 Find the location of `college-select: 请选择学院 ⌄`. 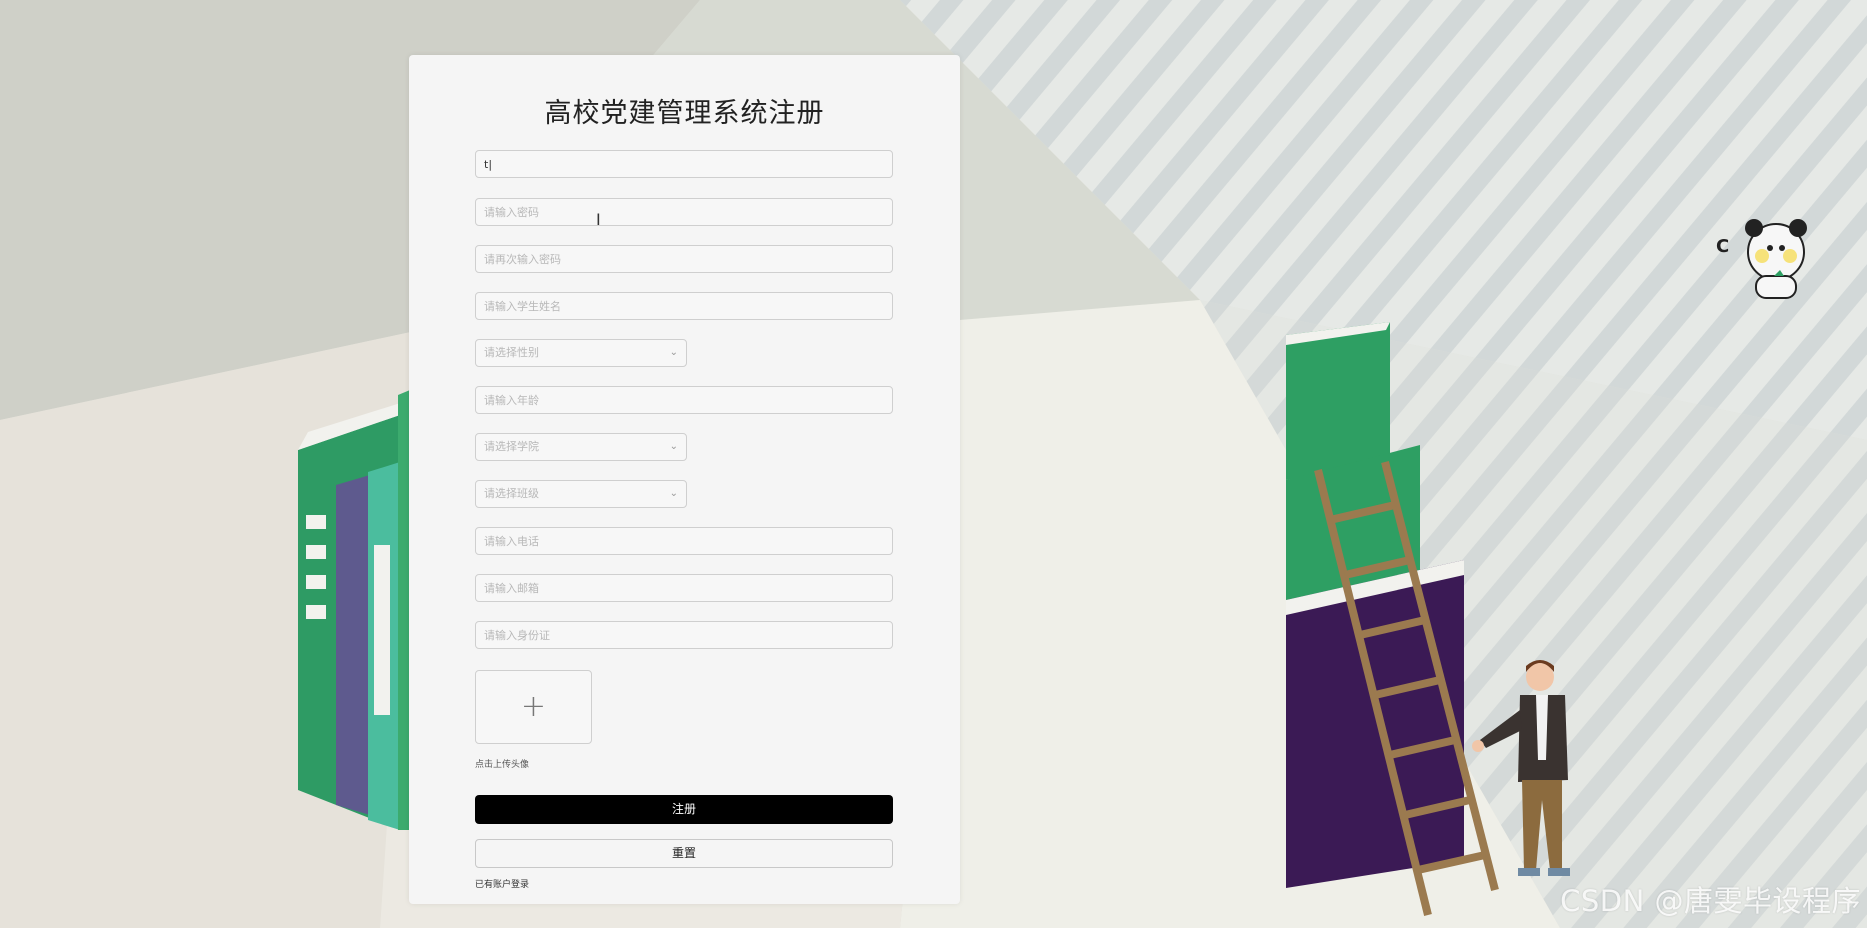

college-select: 请选择学院 ⌄ is located at coordinates (581, 447).